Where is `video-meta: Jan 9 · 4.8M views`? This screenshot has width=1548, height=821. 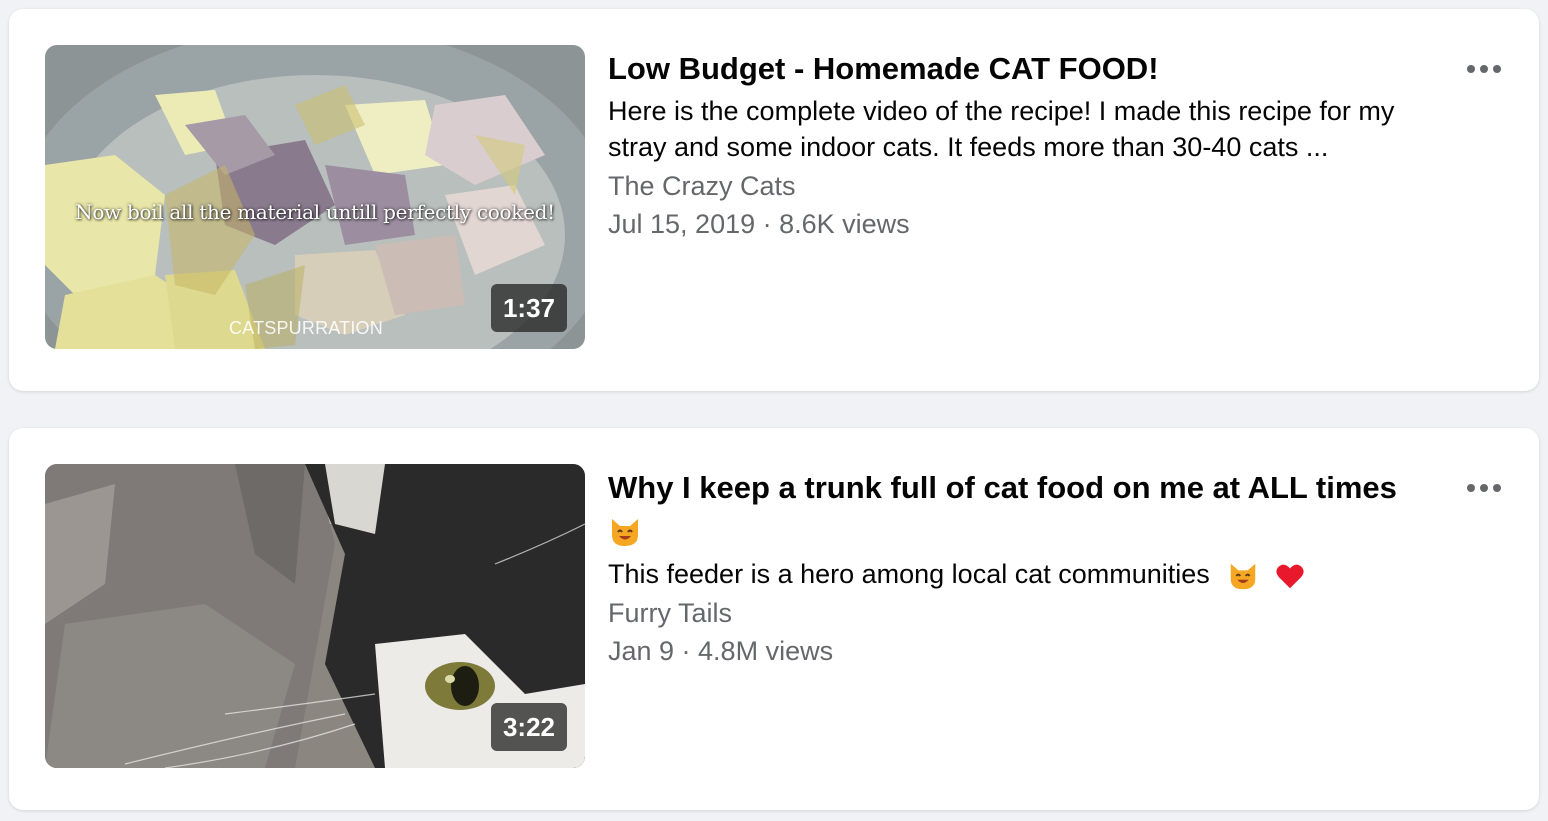
video-meta: Jan 9 · 4.8M views is located at coordinates (721, 651).